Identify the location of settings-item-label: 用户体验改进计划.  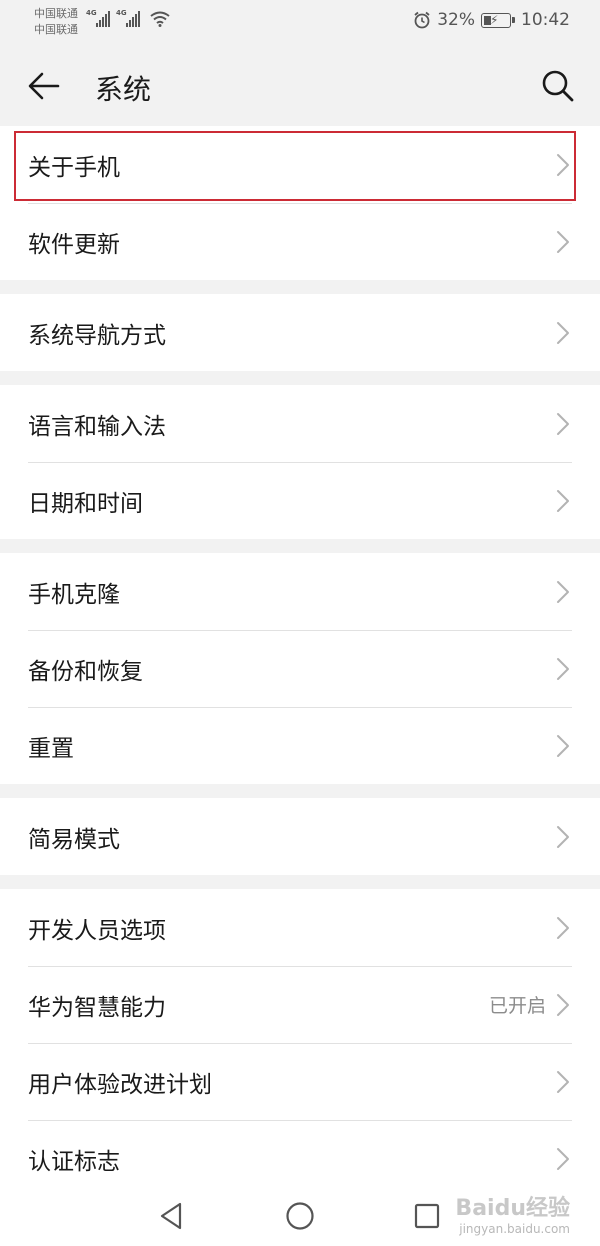
(120, 1084).